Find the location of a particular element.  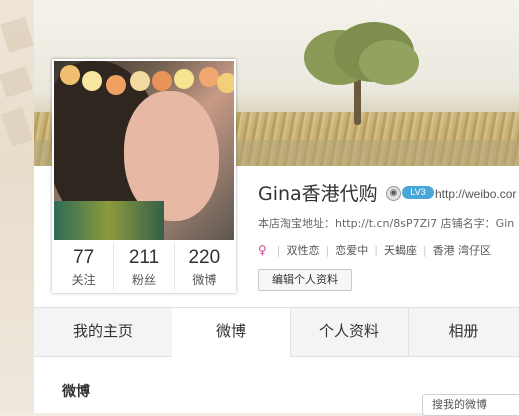

avatar is located at coordinates (144, 150).